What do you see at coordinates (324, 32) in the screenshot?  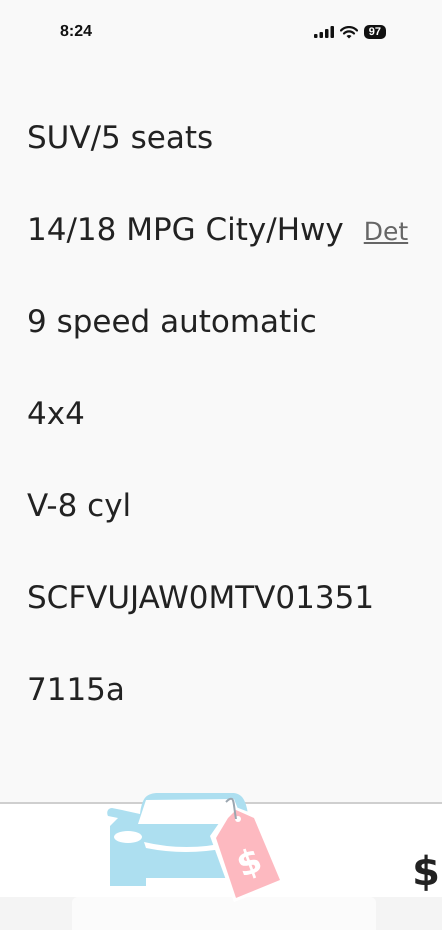 I see `signal-icon` at bounding box center [324, 32].